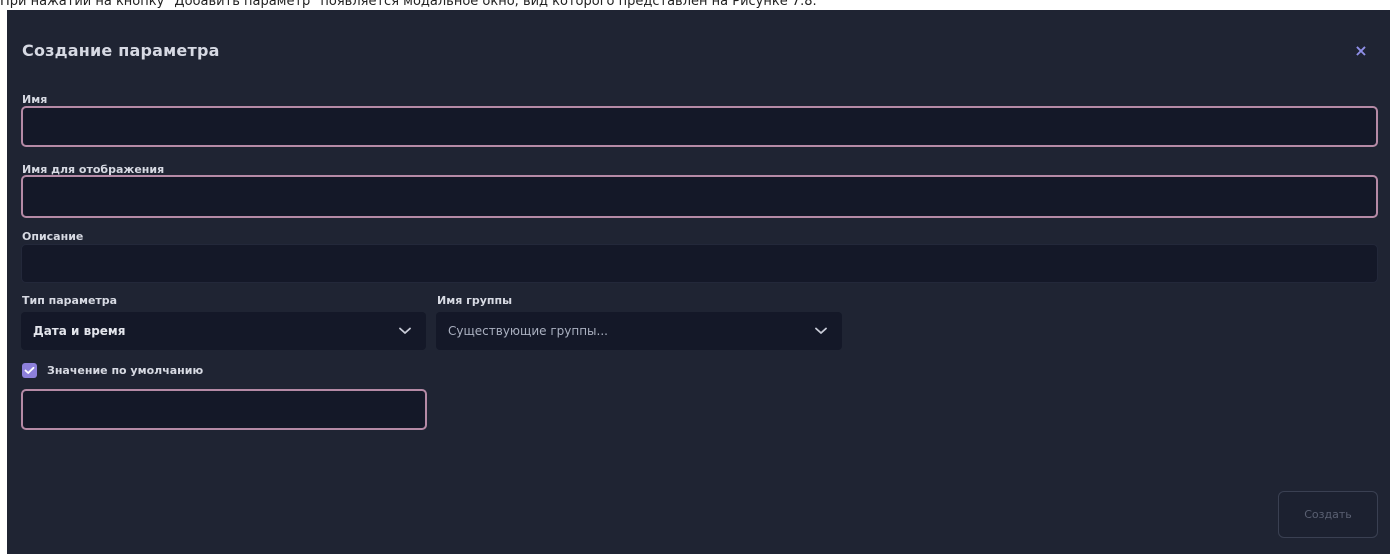 The image size is (1390, 554). I want to click on default-value-row: Значение по умолчанию, so click(112, 370).